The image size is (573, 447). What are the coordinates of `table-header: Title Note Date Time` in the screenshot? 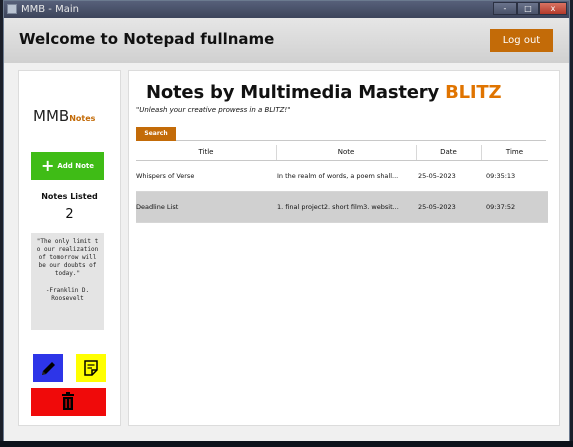 It's located at (342, 153).